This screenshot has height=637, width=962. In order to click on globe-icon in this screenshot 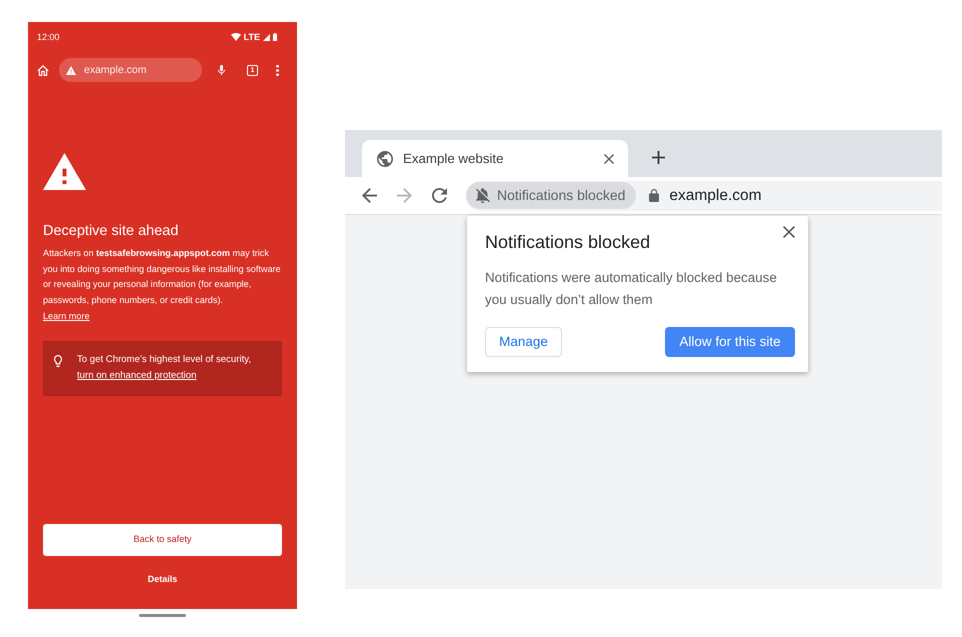, I will do `click(385, 158)`.